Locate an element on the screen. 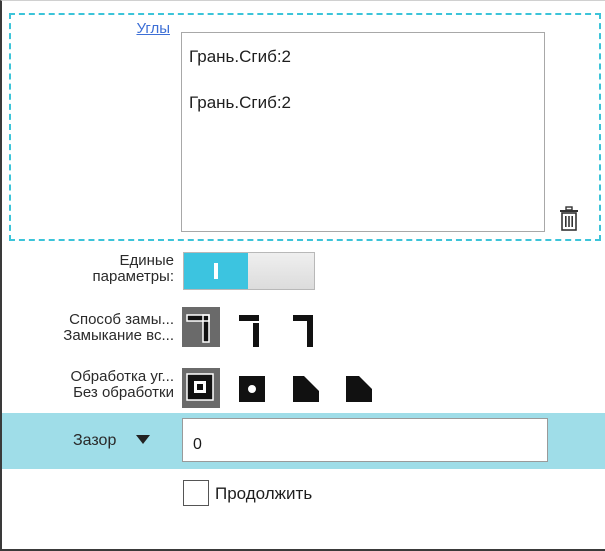 Image resolution: width=605 pixels, height=551 pixels. corners-link: Углы is located at coordinates (142, 28).